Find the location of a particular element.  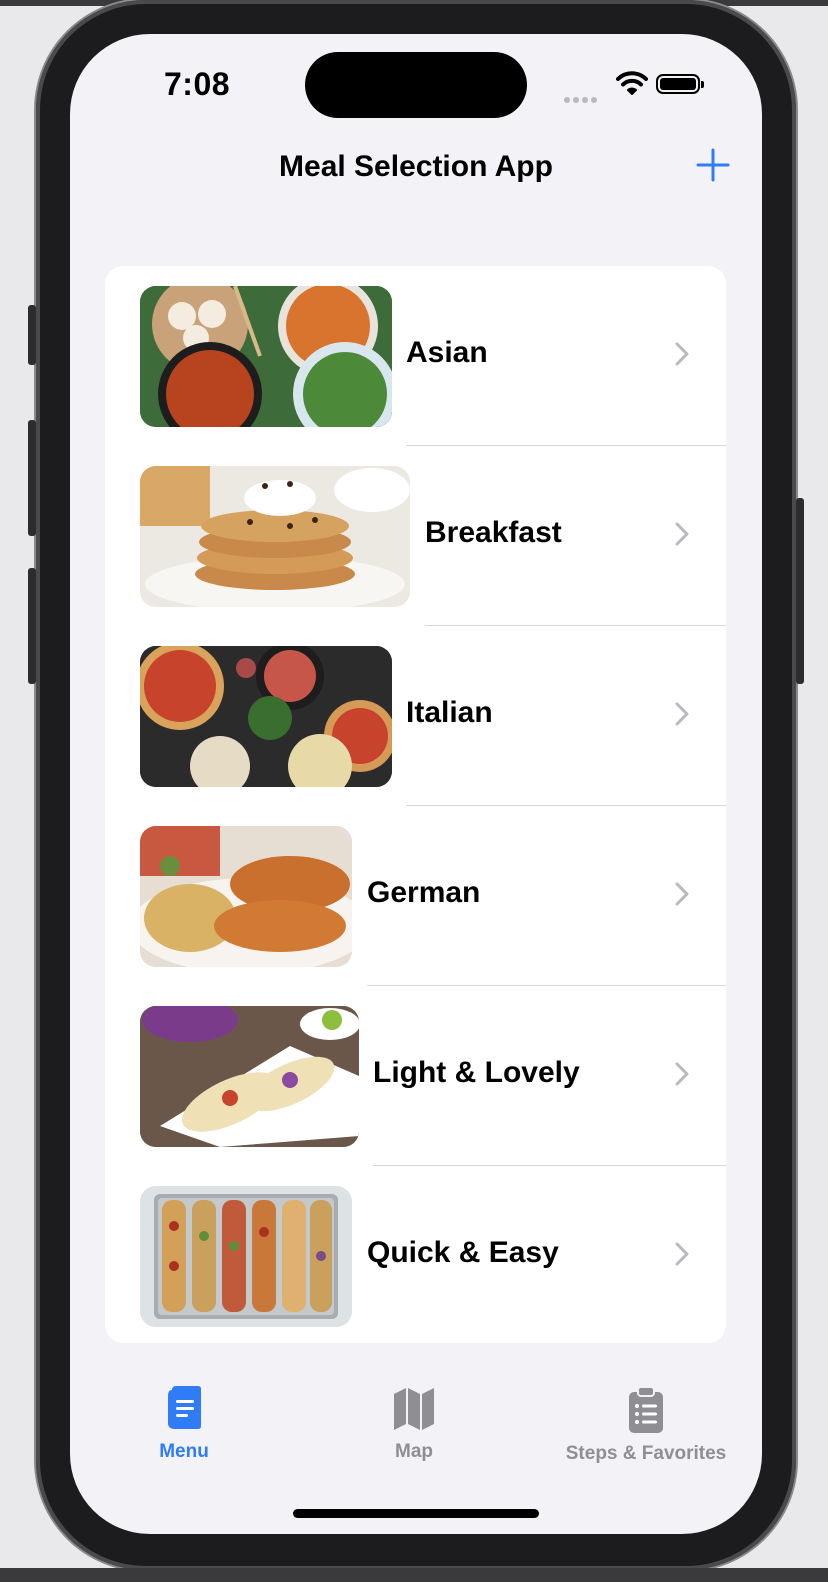

category-label: Quick & Easy is located at coordinates (463, 1252).